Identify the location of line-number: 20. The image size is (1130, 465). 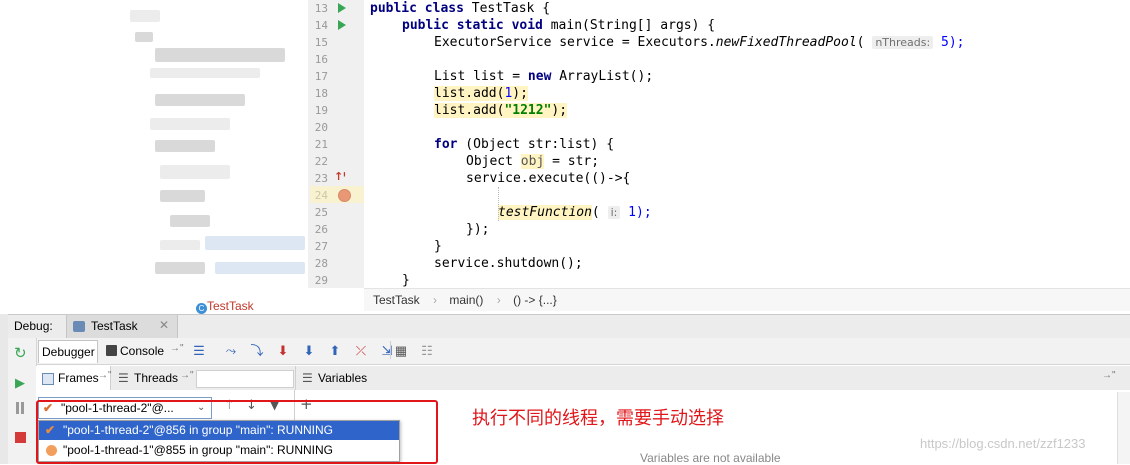
(321, 127).